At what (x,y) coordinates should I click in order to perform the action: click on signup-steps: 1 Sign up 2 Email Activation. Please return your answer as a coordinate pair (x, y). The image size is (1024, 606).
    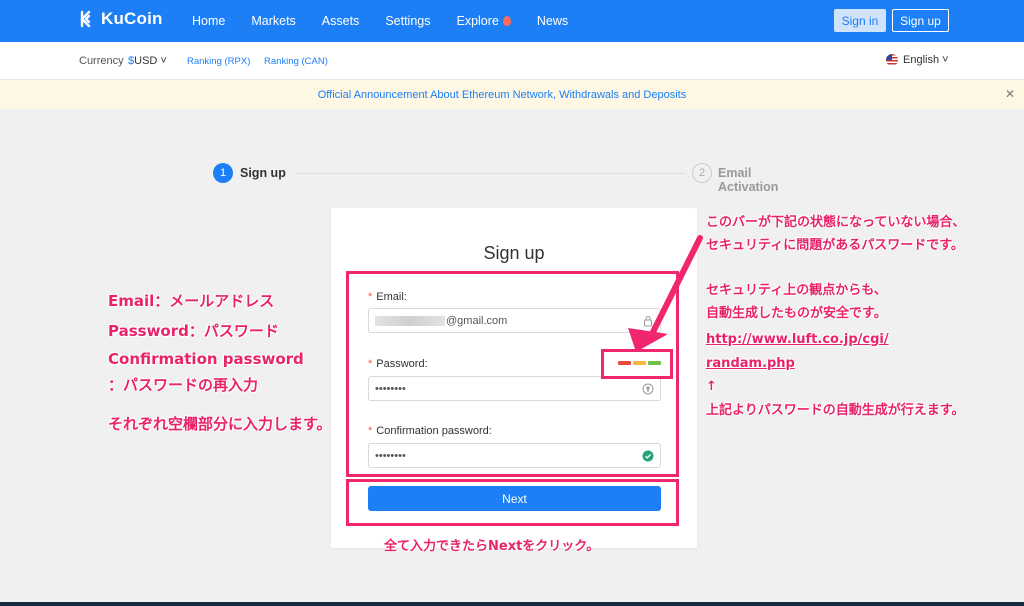
    Looking at the image, I should click on (513, 178).